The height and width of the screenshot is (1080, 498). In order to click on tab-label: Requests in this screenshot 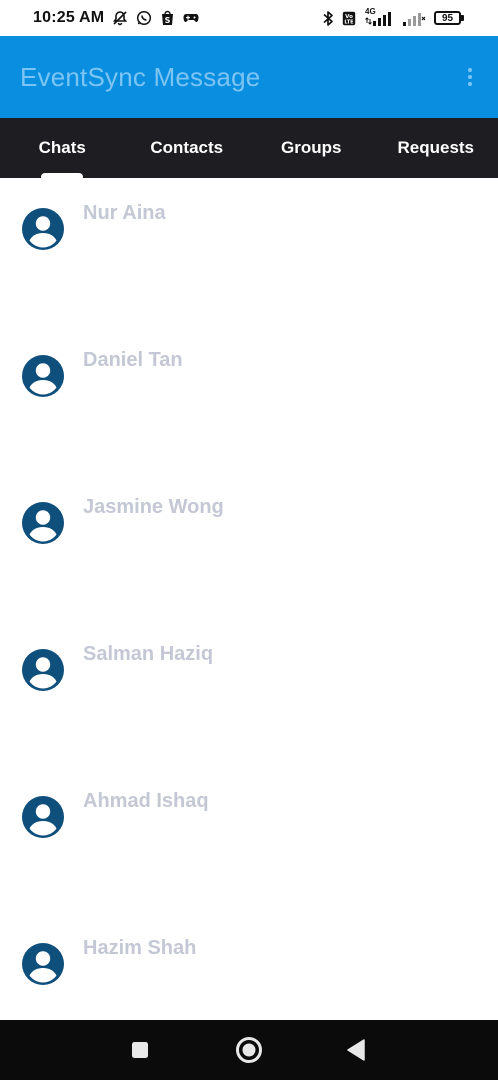, I will do `click(436, 147)`.